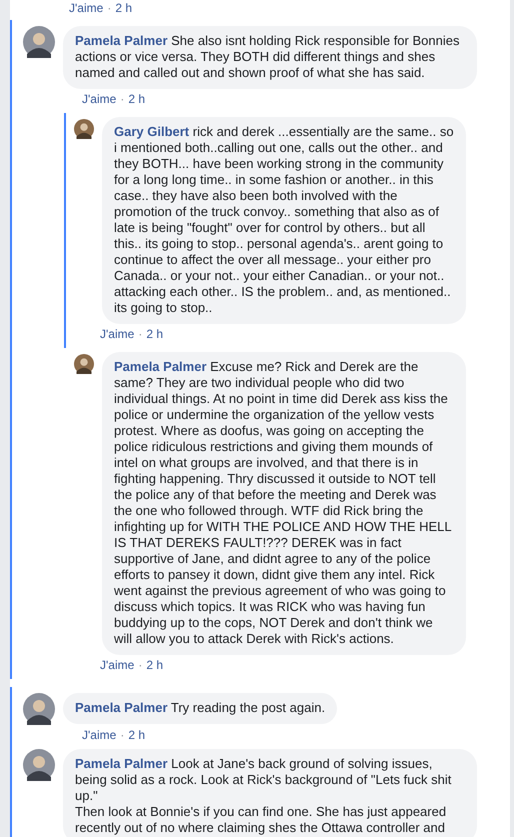 The width and height of the screenshot is (514, 837). What do you see at coordinates (200, 708) in the screenshot?
I see `comment-text: Pamela Palmer Try reading the post again.` at bounding box center [200, 708].